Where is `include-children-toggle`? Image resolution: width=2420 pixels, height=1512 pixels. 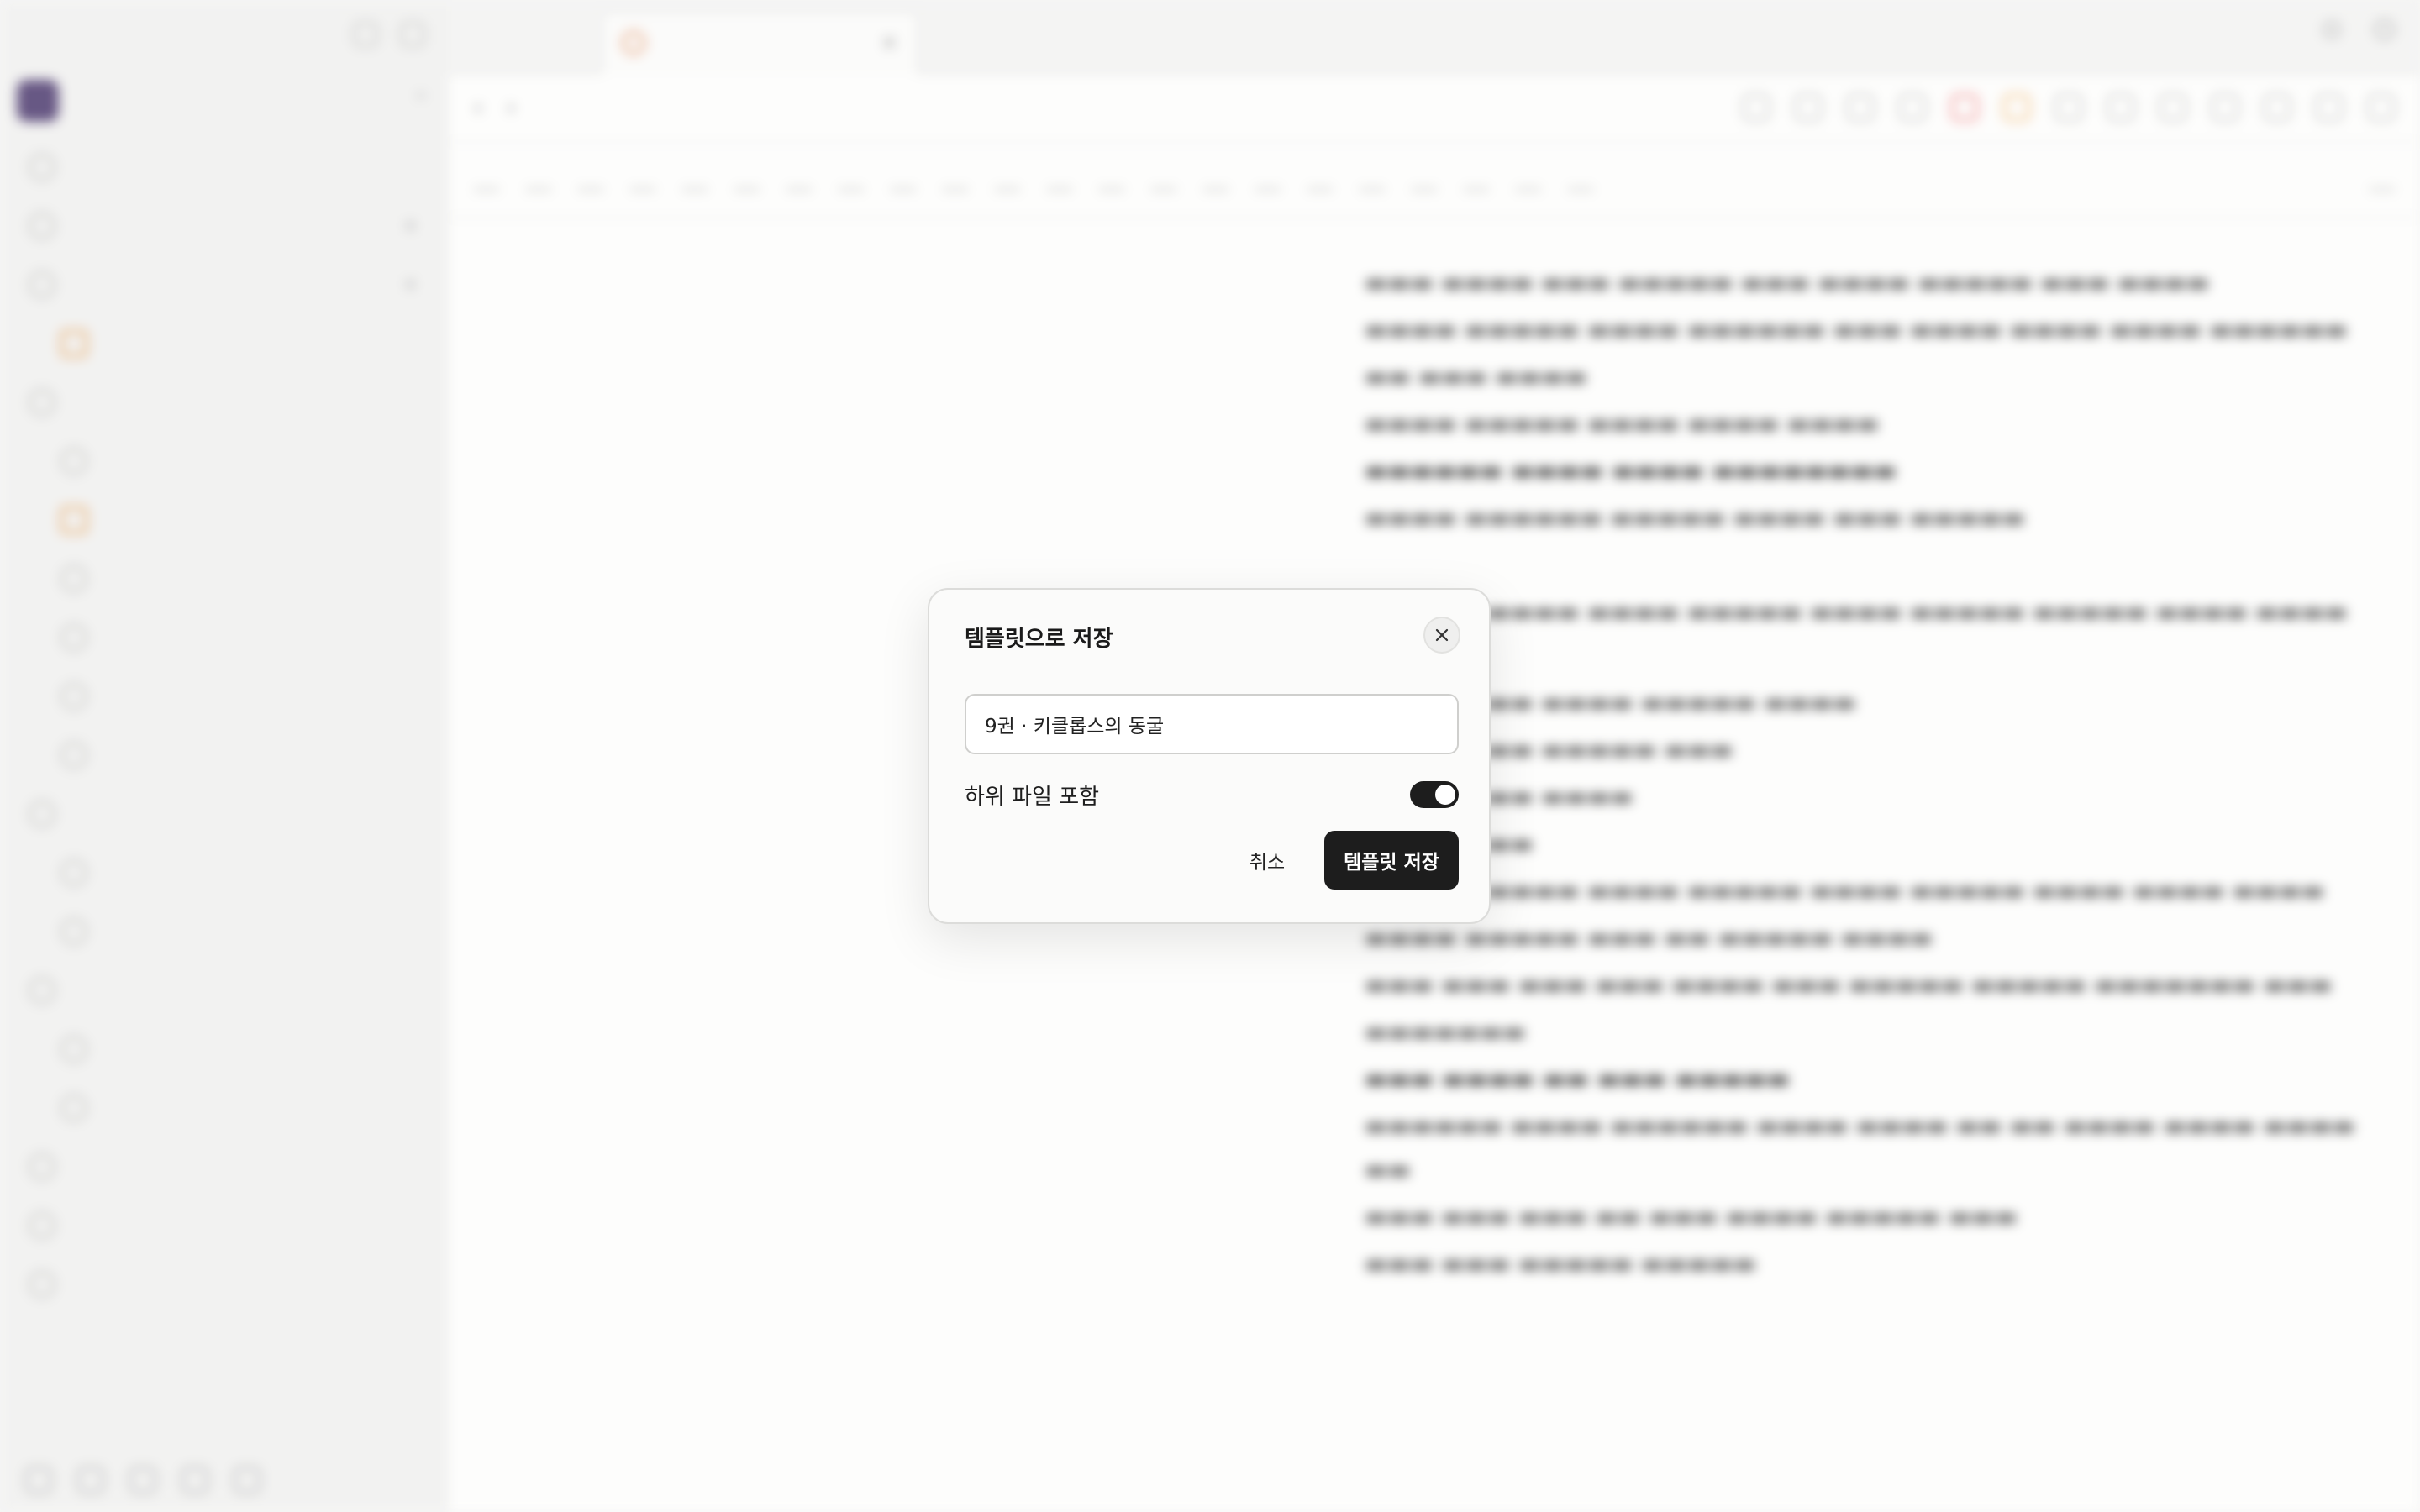 include-children-toggle is located at coordinates (1435, 794).